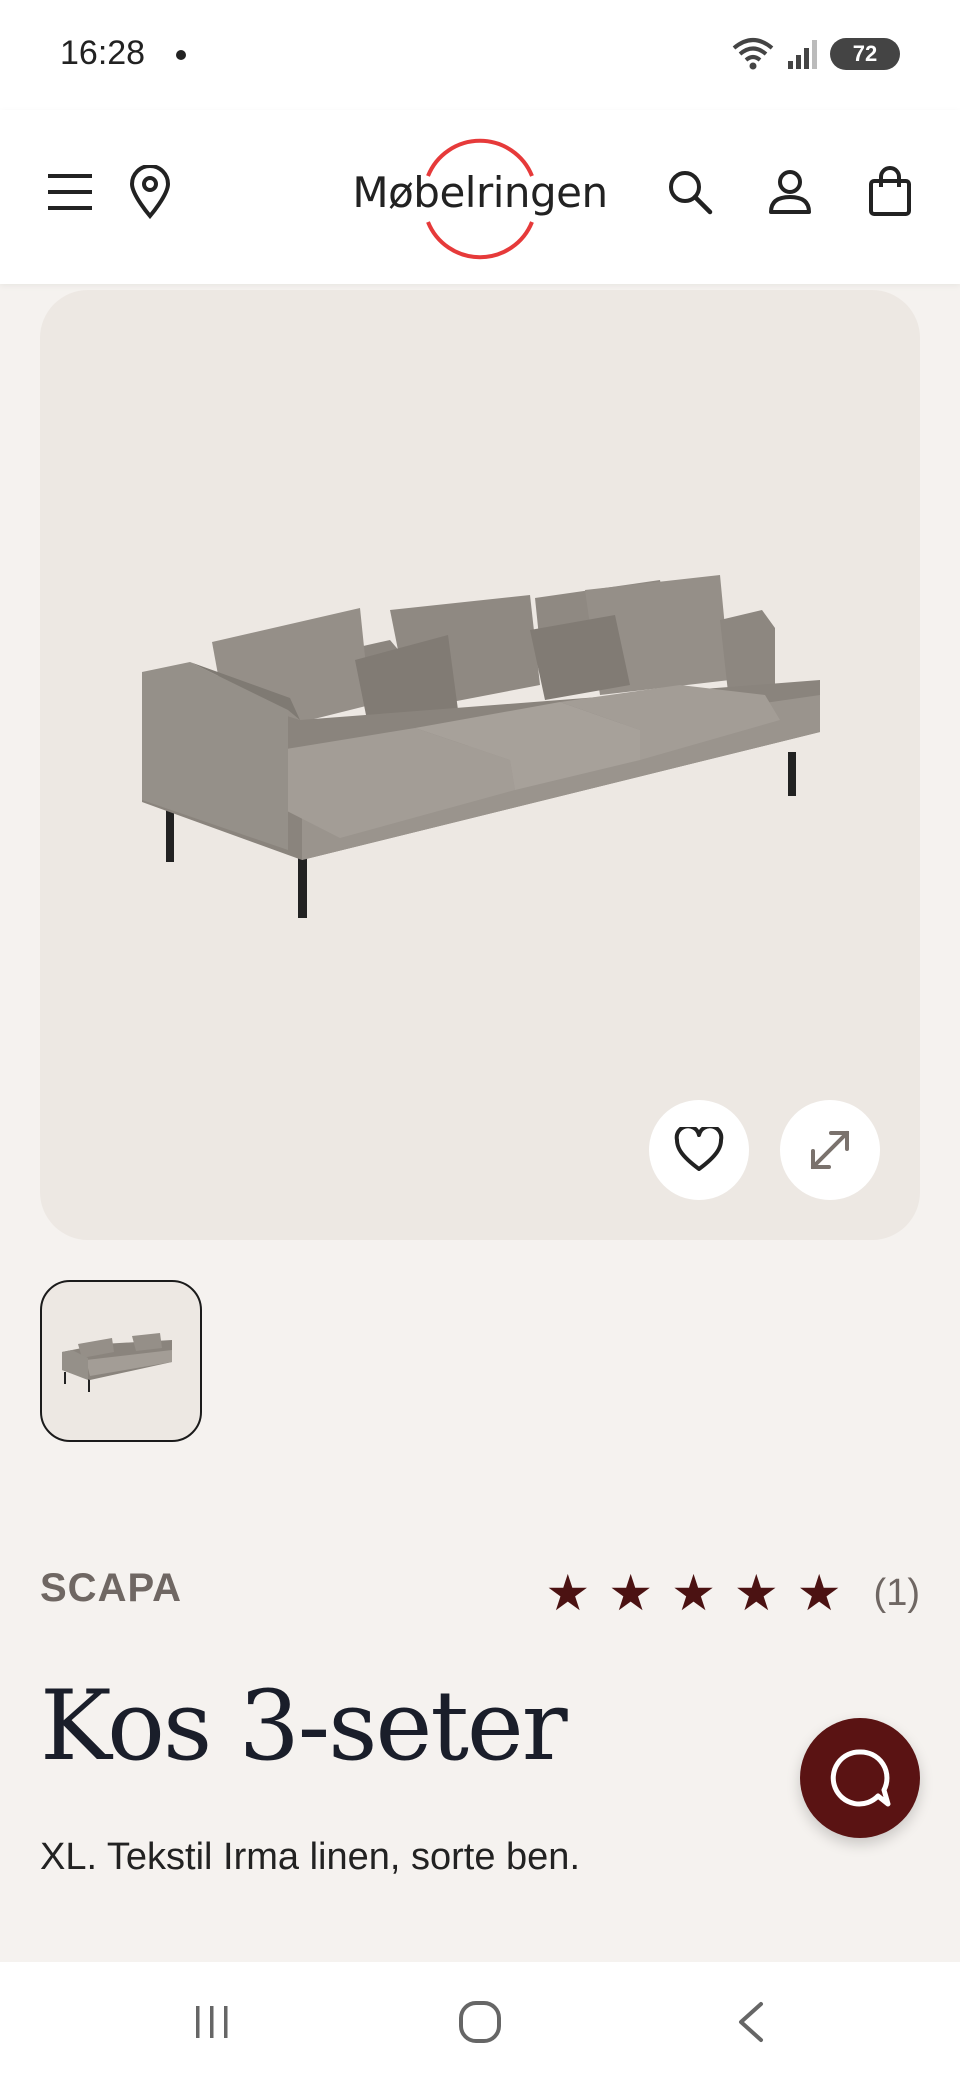 This screenshot has width=960, height=2080. I want to click on heart-icon, so click(699, 1149).